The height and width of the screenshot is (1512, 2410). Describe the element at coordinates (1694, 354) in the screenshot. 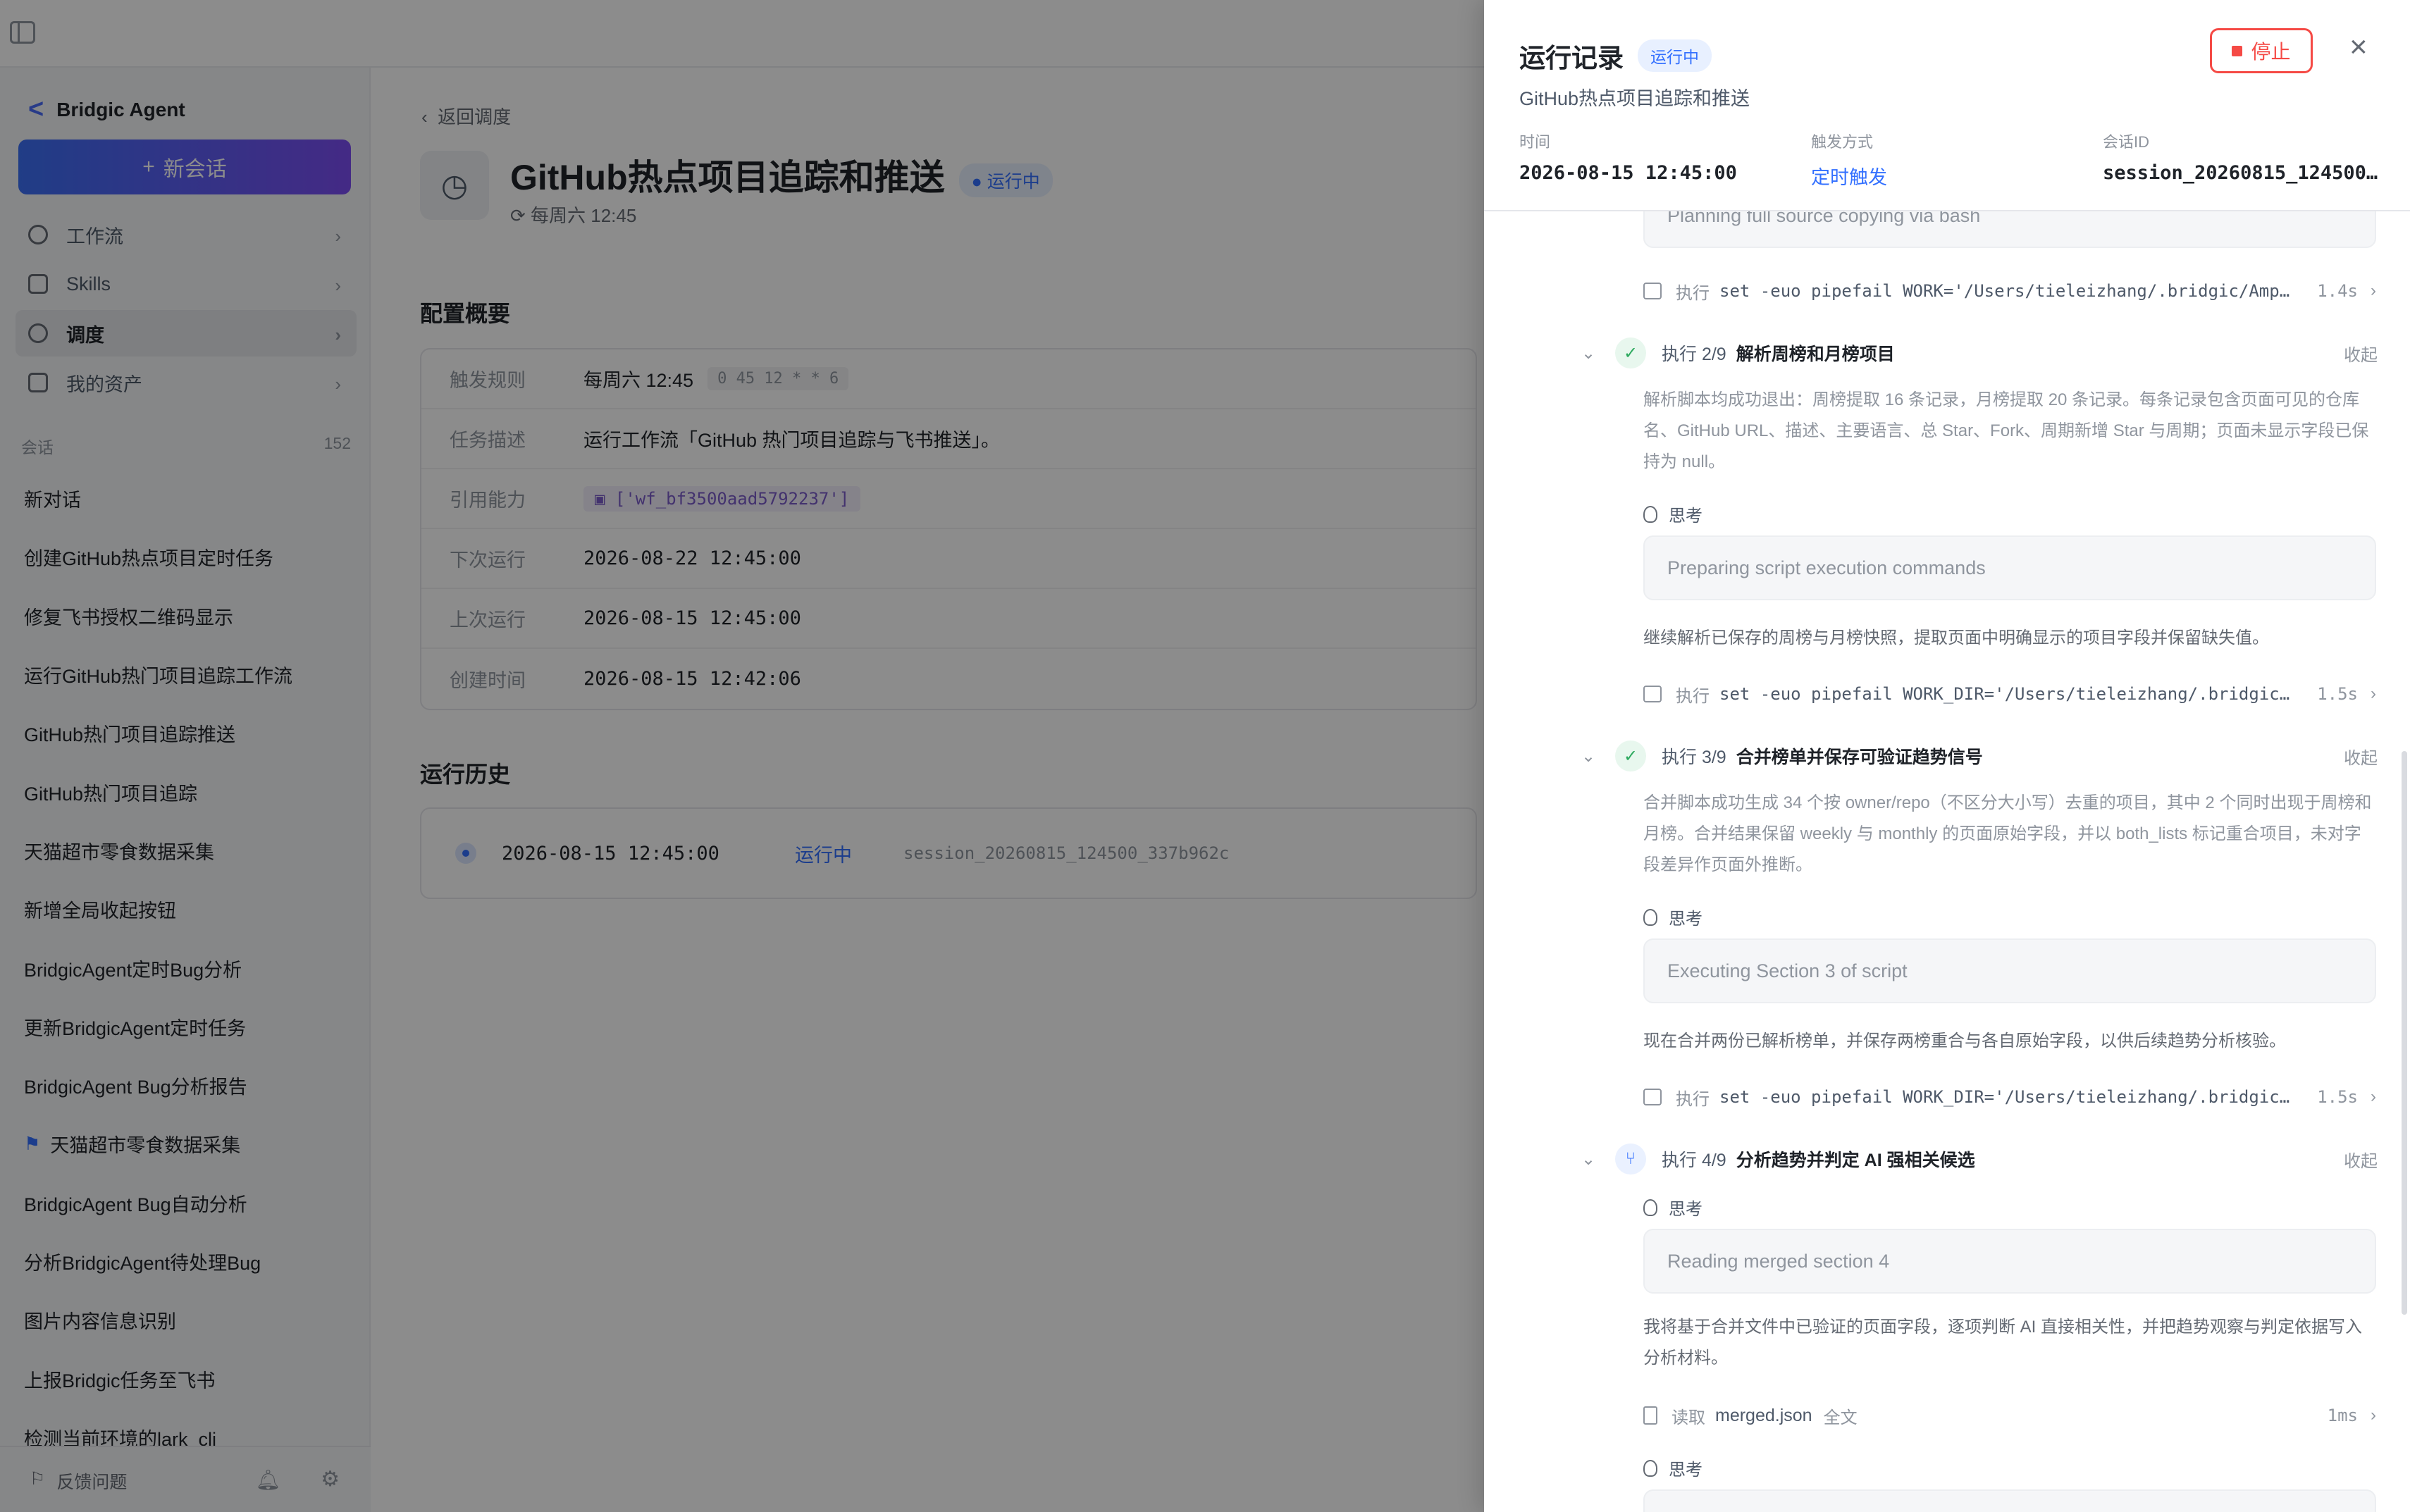

I see `step-label: 执行 2/9` at that location.